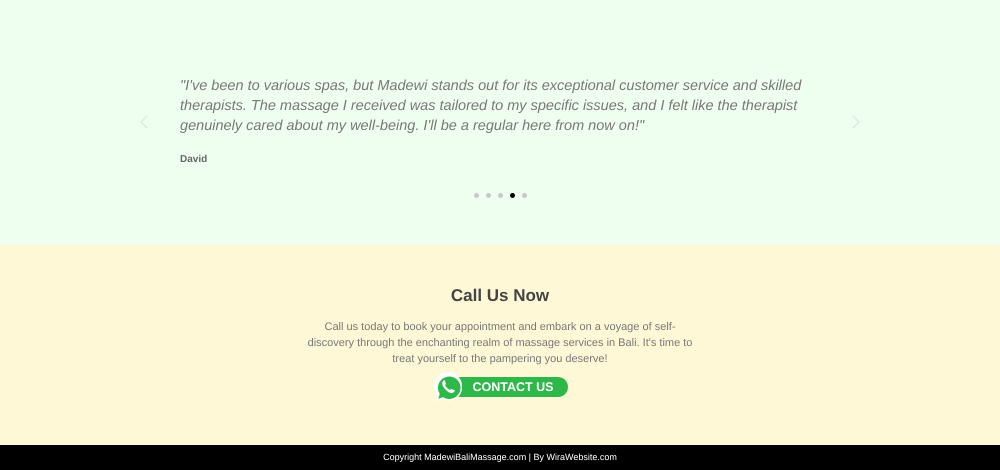 The height and width of the screenshot is (470, 1000). What do you see at coordinates (194, 160) in the screenshot?
I see `testimonial-author: David` at bounding box center [194, 160].